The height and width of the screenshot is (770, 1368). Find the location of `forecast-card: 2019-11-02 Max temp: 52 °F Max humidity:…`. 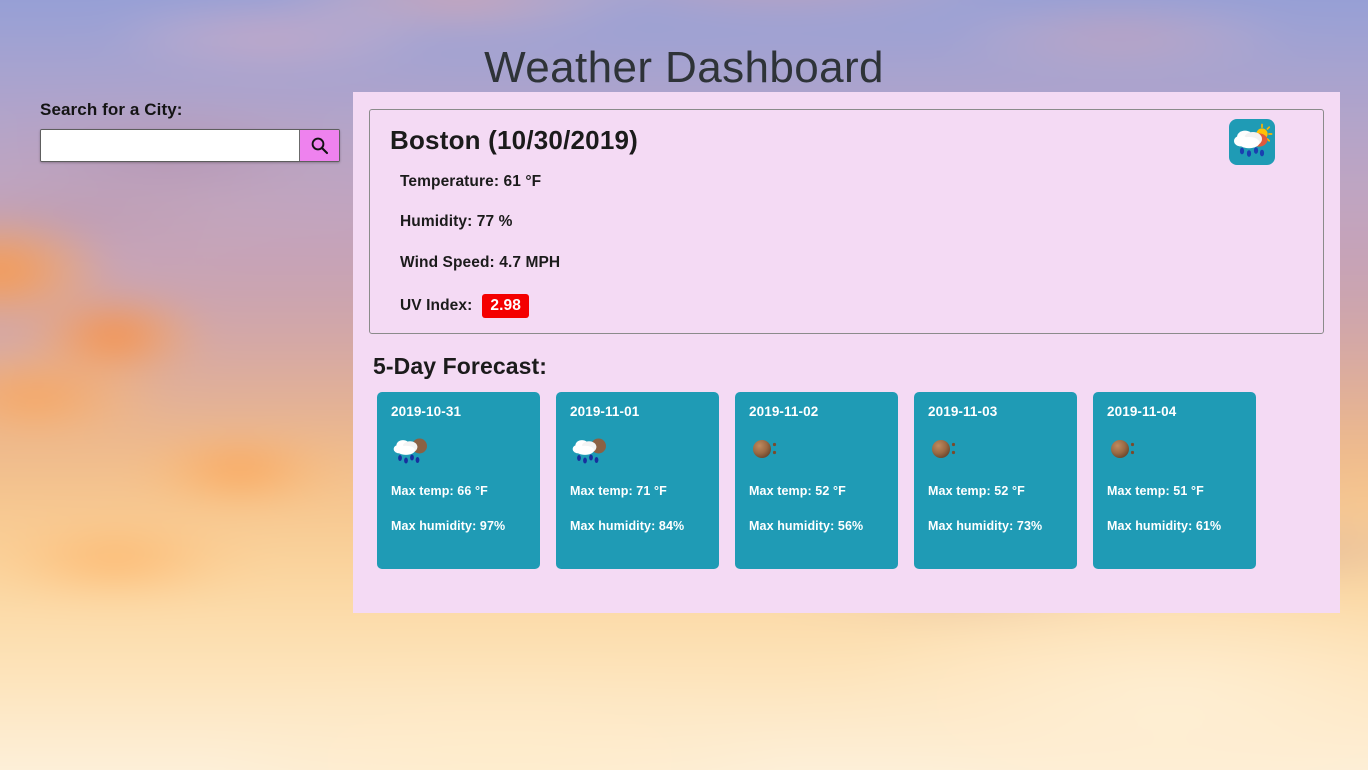

forecast-card: 2019-11-02 Max temp: 52 °F Max humidity:… is located at coordinates (816, 480).